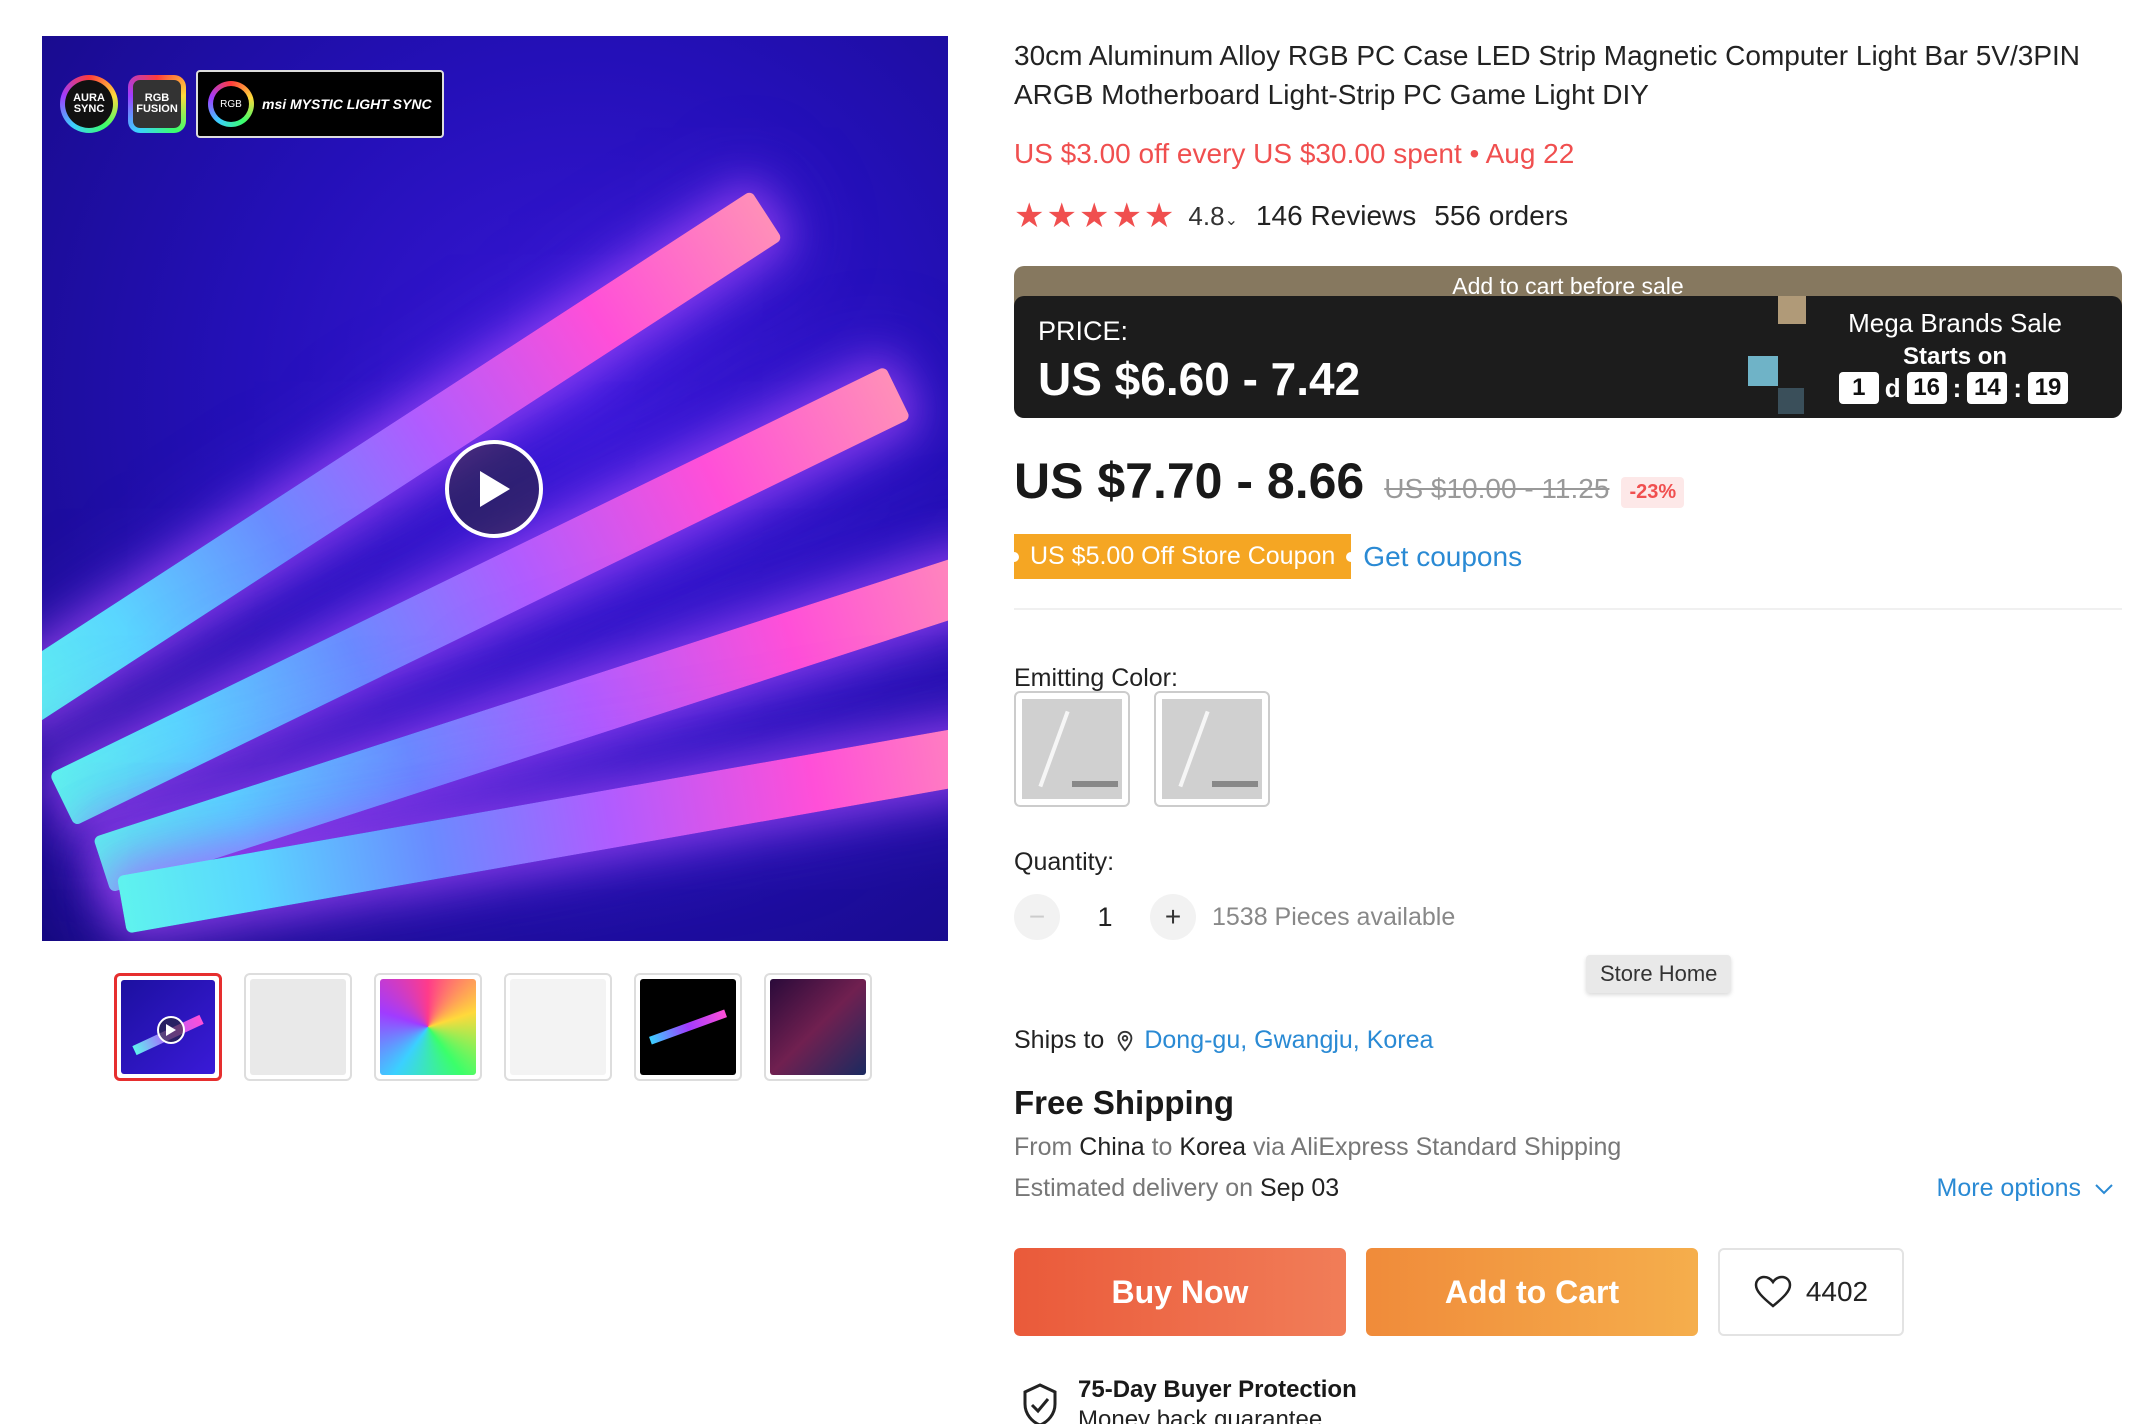 Image resolution: width=2138 pixels, height=1424 pixels. I want to click on original-price: US $10.00 - 11.25, so click(1497, 488).